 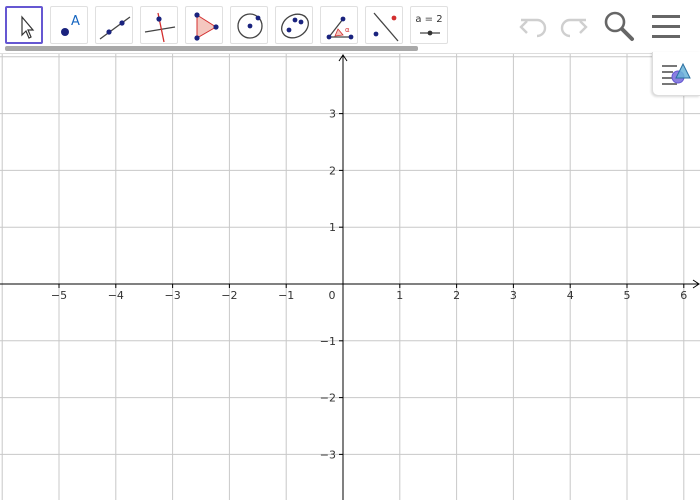 I want to click on x-tick-label: −1, so click(x=286, y=295).